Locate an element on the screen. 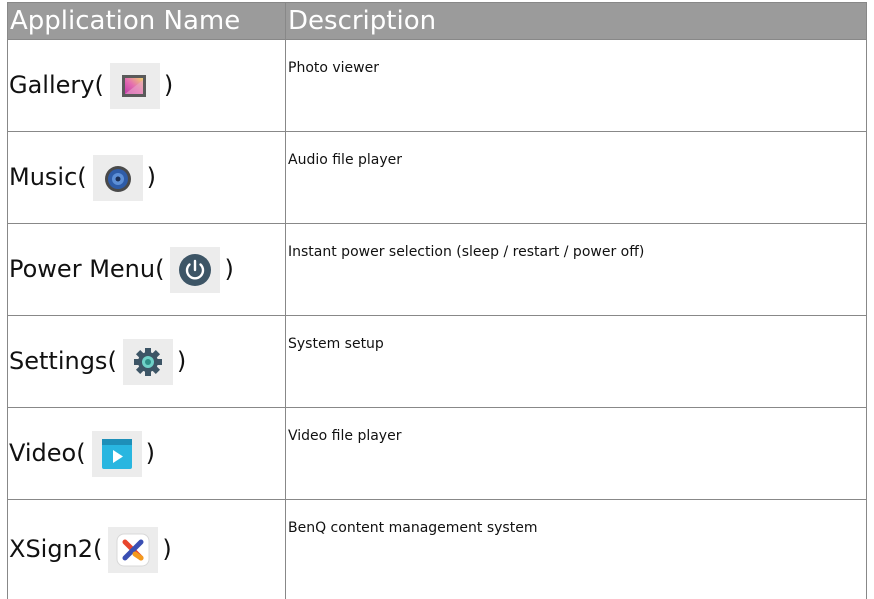 Image resolution: width=874 pixels, height=599 pixels. gear-icon is located at coordinates (148, 362).